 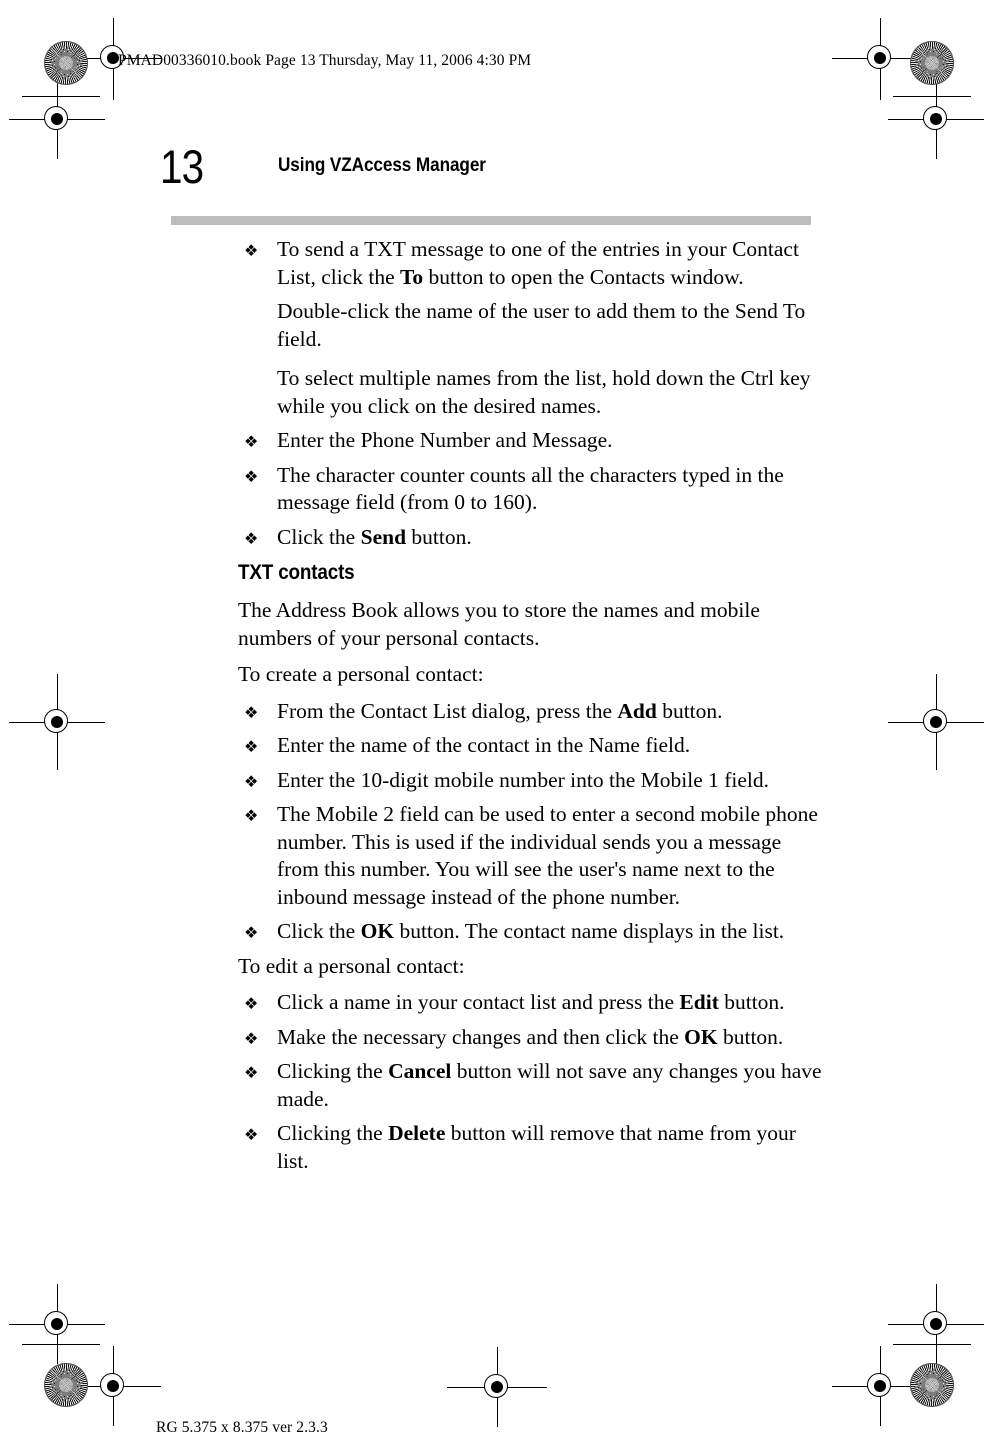 What do you see at coordinates (383, 536) in the screenshot?
I see `emphasis-term: Send` at bounding box center [383, 536].